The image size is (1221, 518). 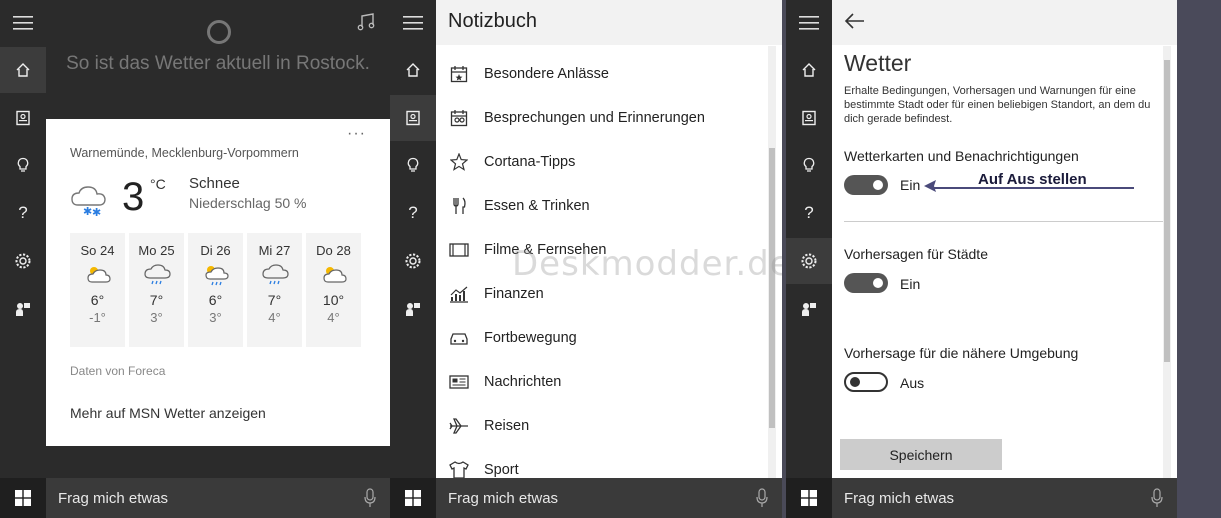 What do you see at coordinates (1004, 221) in the screenshot?
I see `divider` at bounding box center [1004, 221].